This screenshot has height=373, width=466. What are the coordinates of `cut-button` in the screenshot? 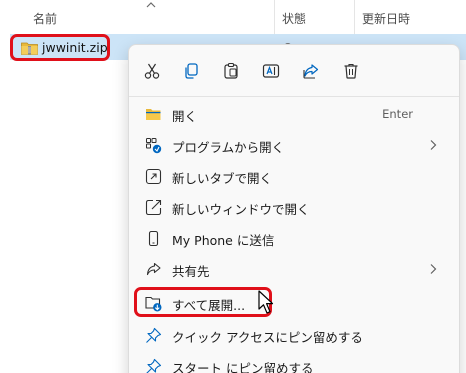 It's located at (152, 71).